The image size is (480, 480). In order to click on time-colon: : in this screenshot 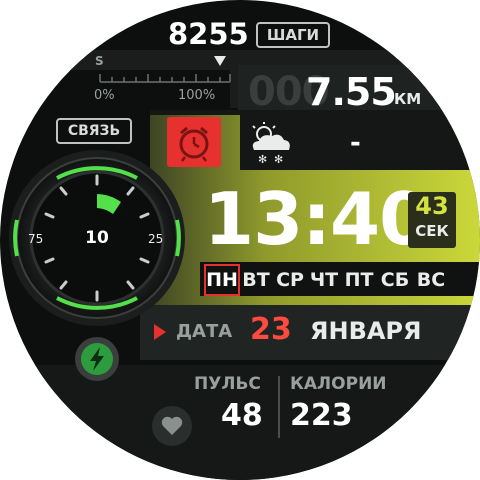, I will do `click(316, 219)`.